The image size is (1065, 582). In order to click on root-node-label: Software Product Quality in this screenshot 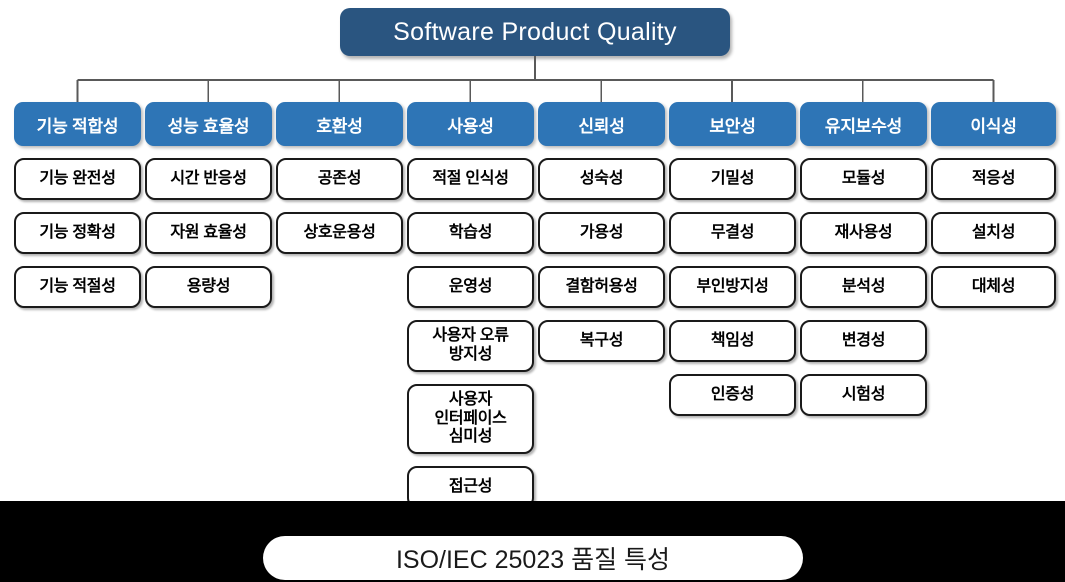, I will do `click(535, 31)`.